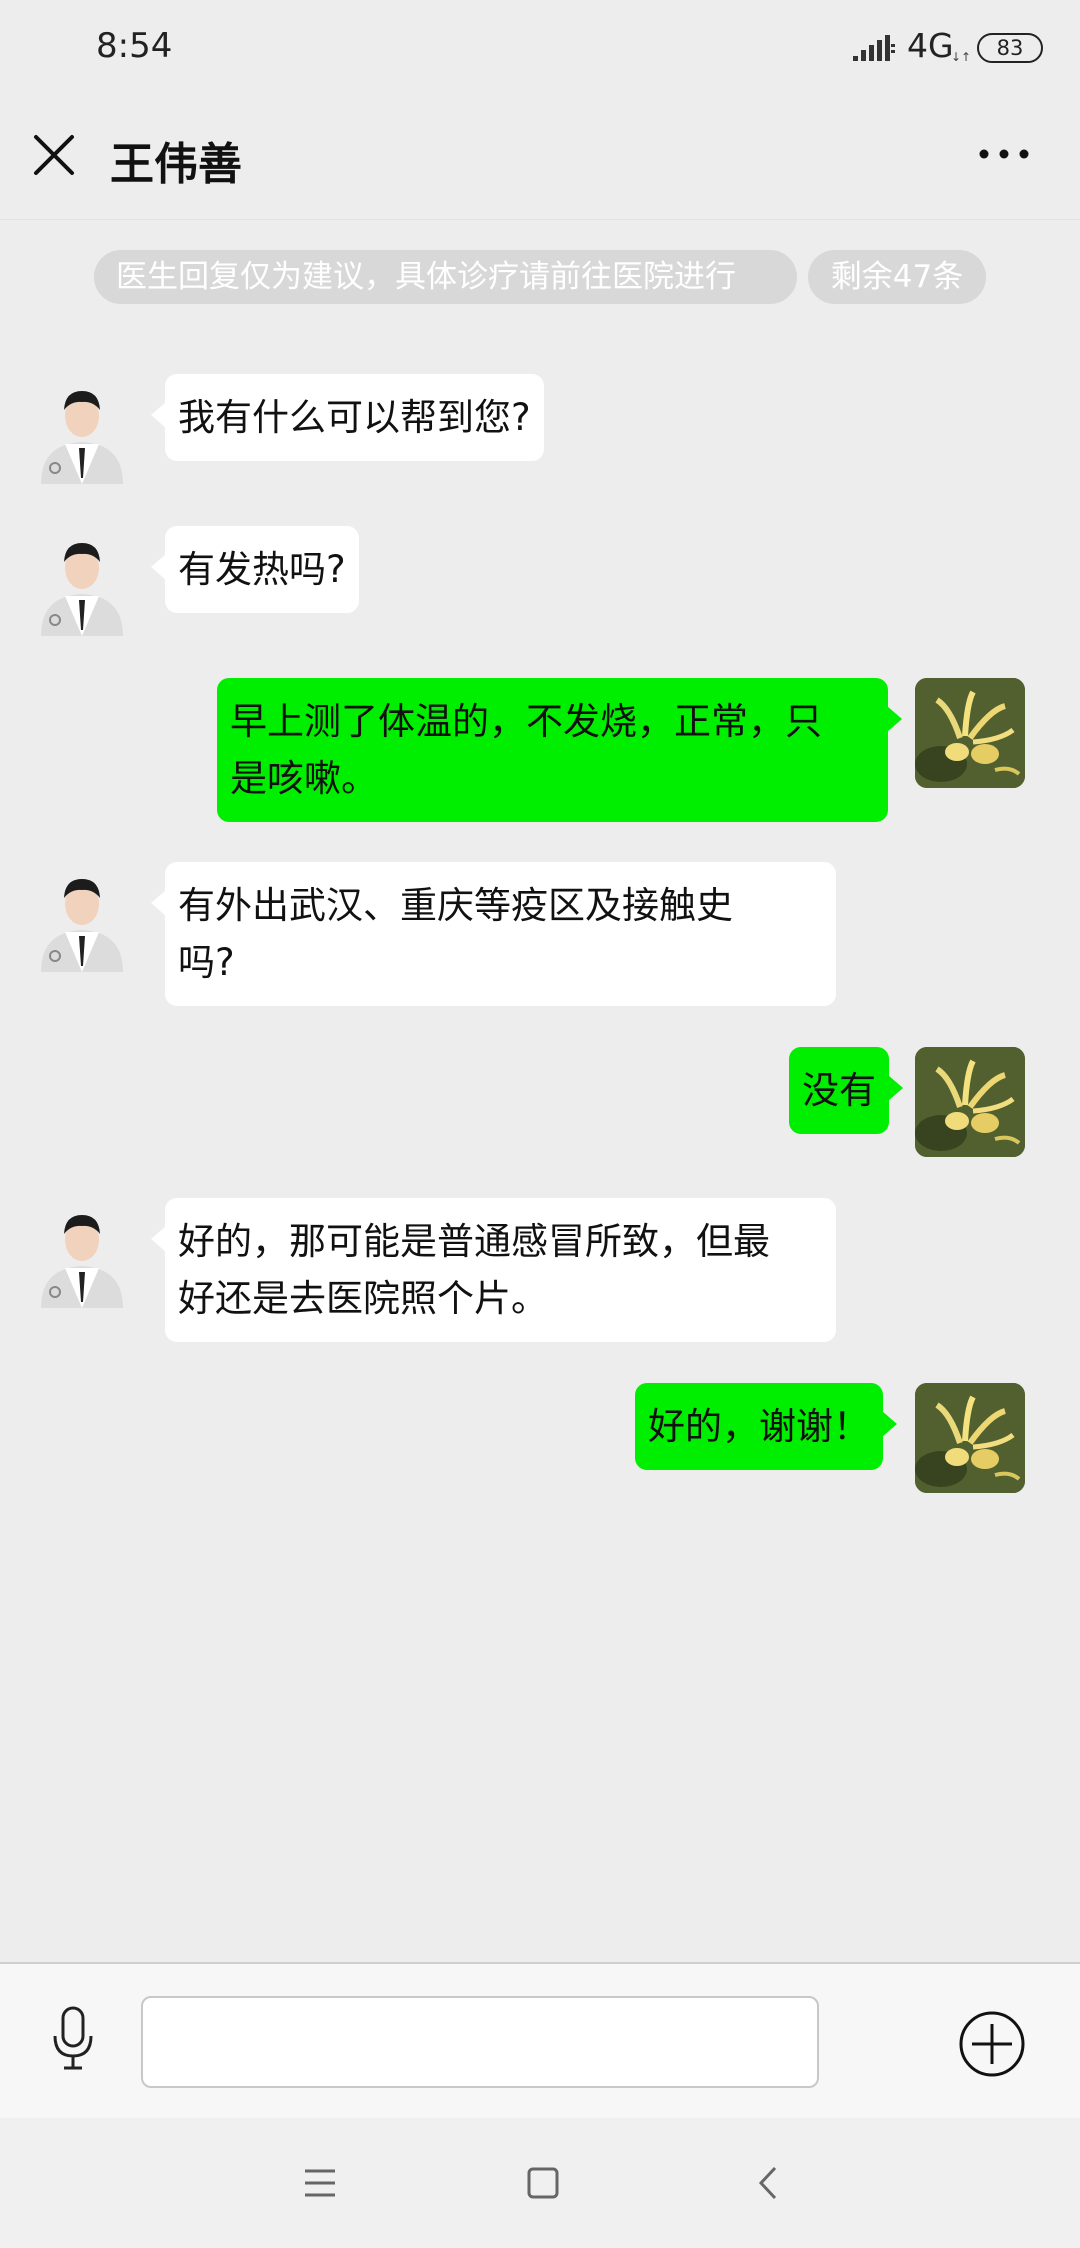 Image resolution: width=1080 pixels, height=2248 pixels. What do you see at coordinates (320, 2183) in the screenshot?
I see `menu-icon` at bounding box center [320, 2183].